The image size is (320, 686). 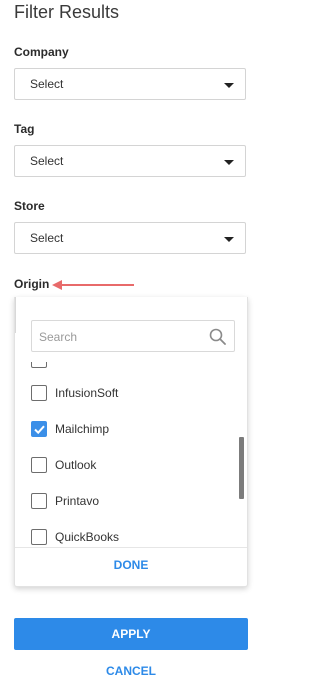 I want to click on list-item-label: InfusionSoft, so click(x=87, y=393).